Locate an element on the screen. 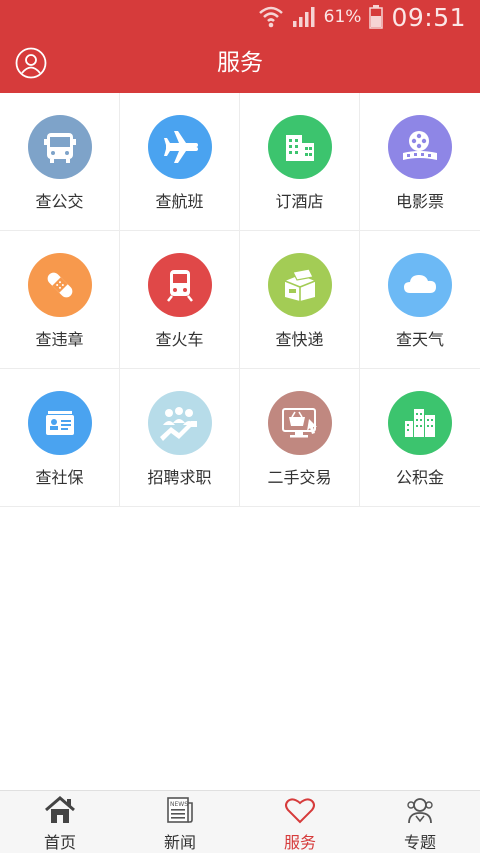 This screenshot has width=480, height=853. service-item-second-hand: 二手交易 is located at coordinates (300, 438).